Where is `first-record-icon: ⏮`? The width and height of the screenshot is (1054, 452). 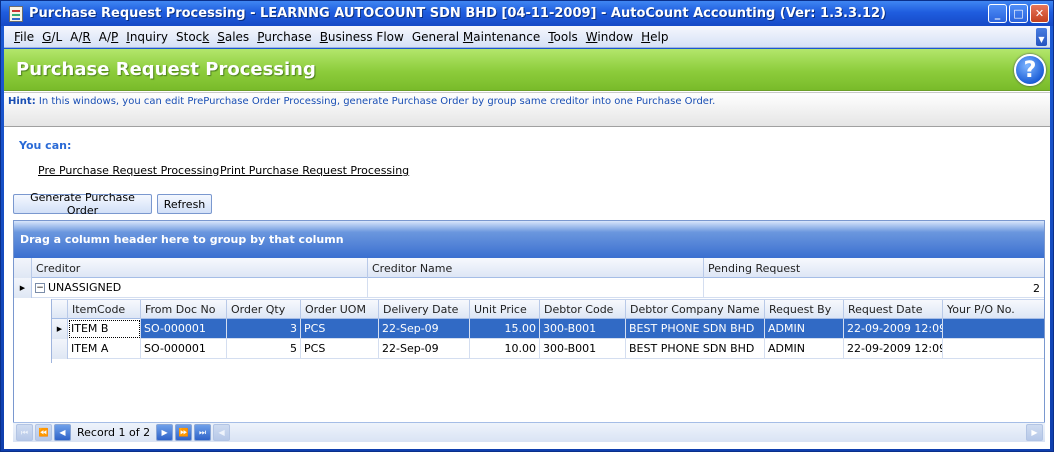
first-record-icon: ⏮ is located at coordinates (24, 432).